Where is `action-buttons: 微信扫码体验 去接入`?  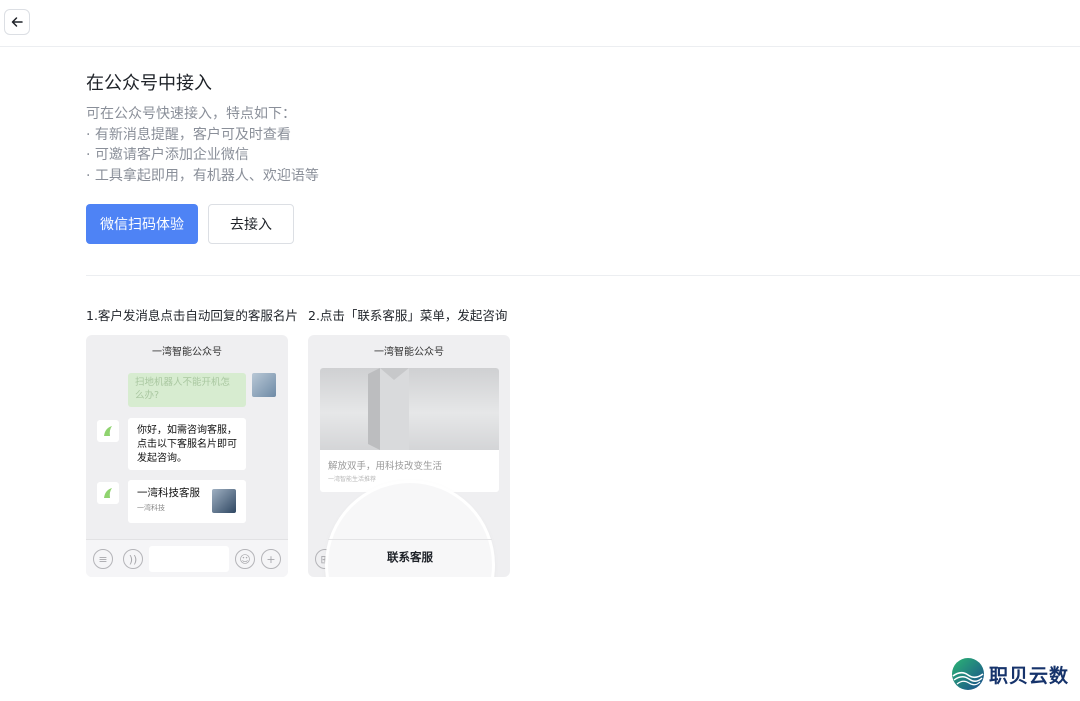
action-buttons: 微信扫码体验 去接入 is located at coordinates (190, 224).